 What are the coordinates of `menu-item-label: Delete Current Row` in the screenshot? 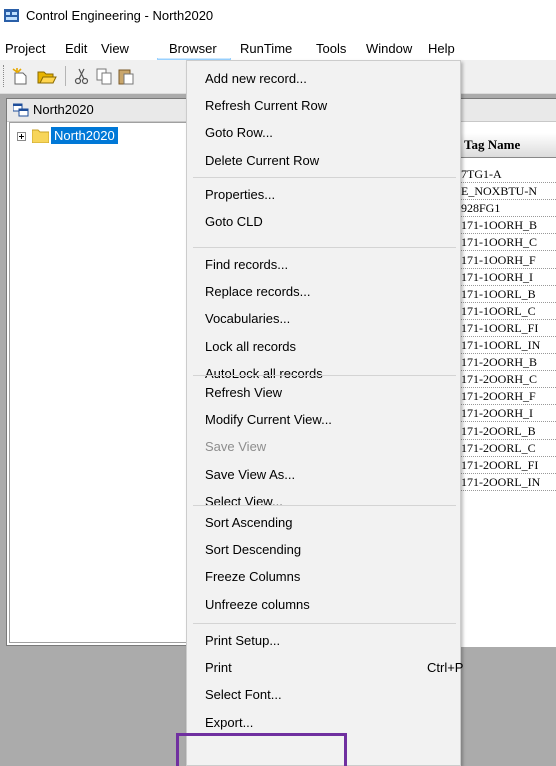 It's located at (262, 160).